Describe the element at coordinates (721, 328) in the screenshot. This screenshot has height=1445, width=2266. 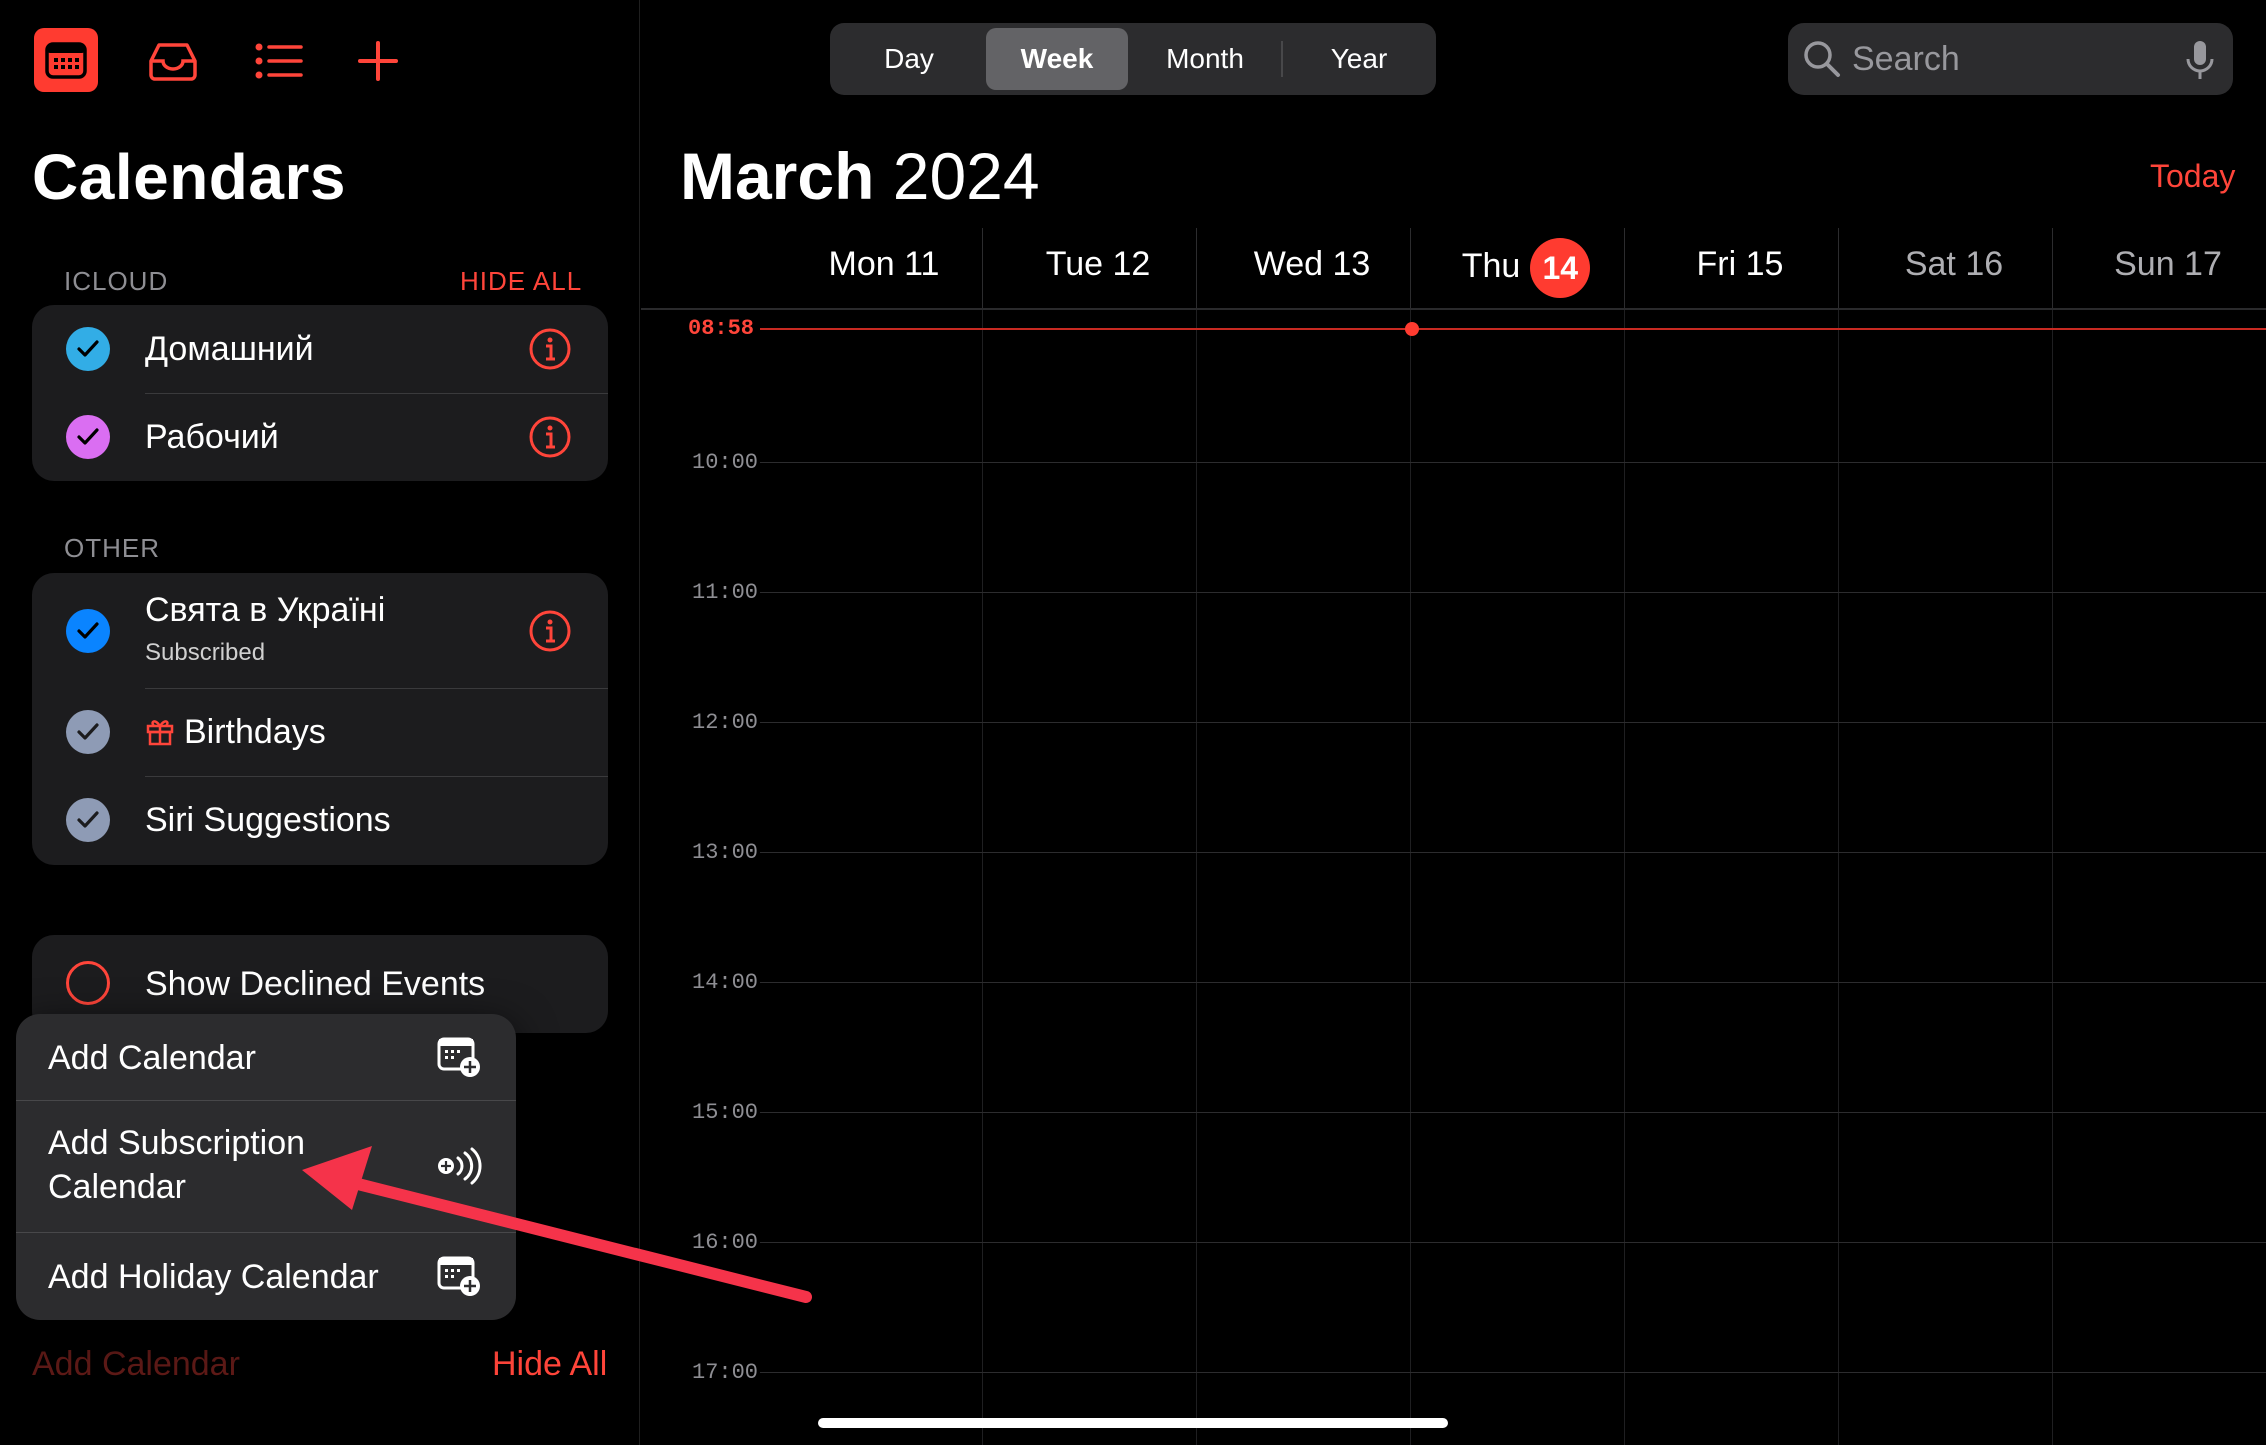
I see `current-time-label: 08:58` at that location.